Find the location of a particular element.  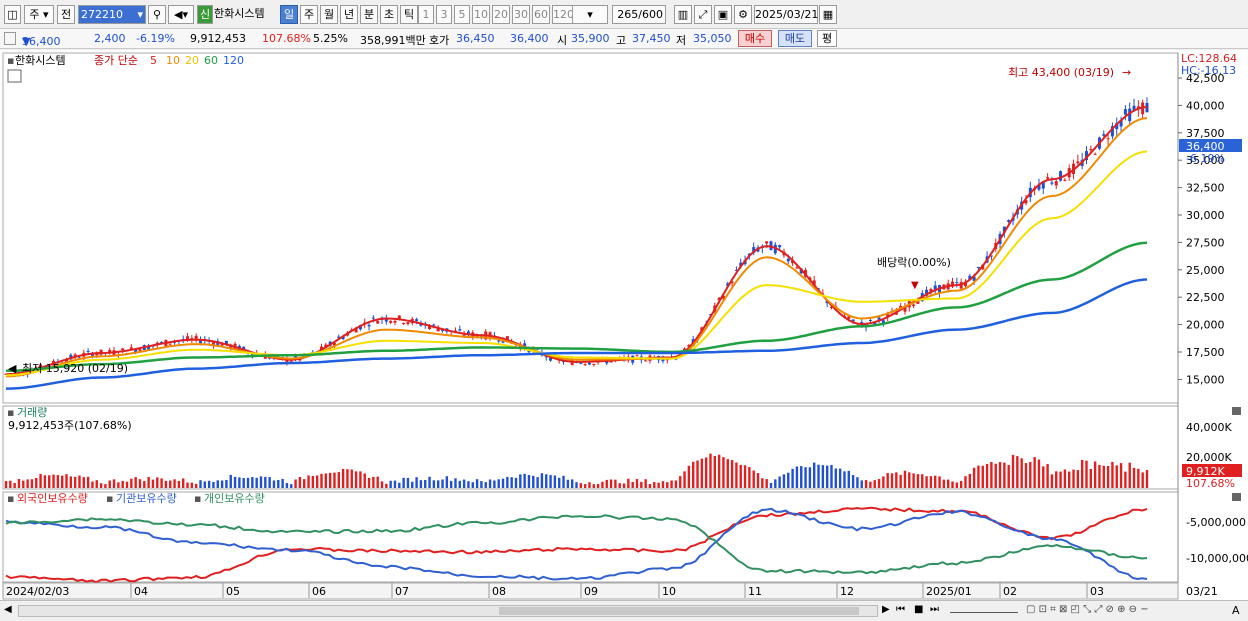

period-tab: 초 is located at coordinates (389, 14).